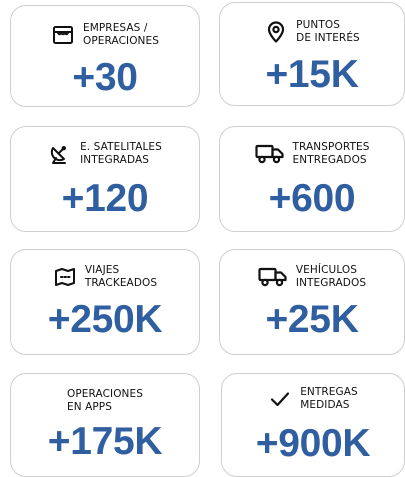 This screenshot has height=477, width=405. Describe the element at coordinates (65, 277) in the screenshot. I see `map-icon` at that location.